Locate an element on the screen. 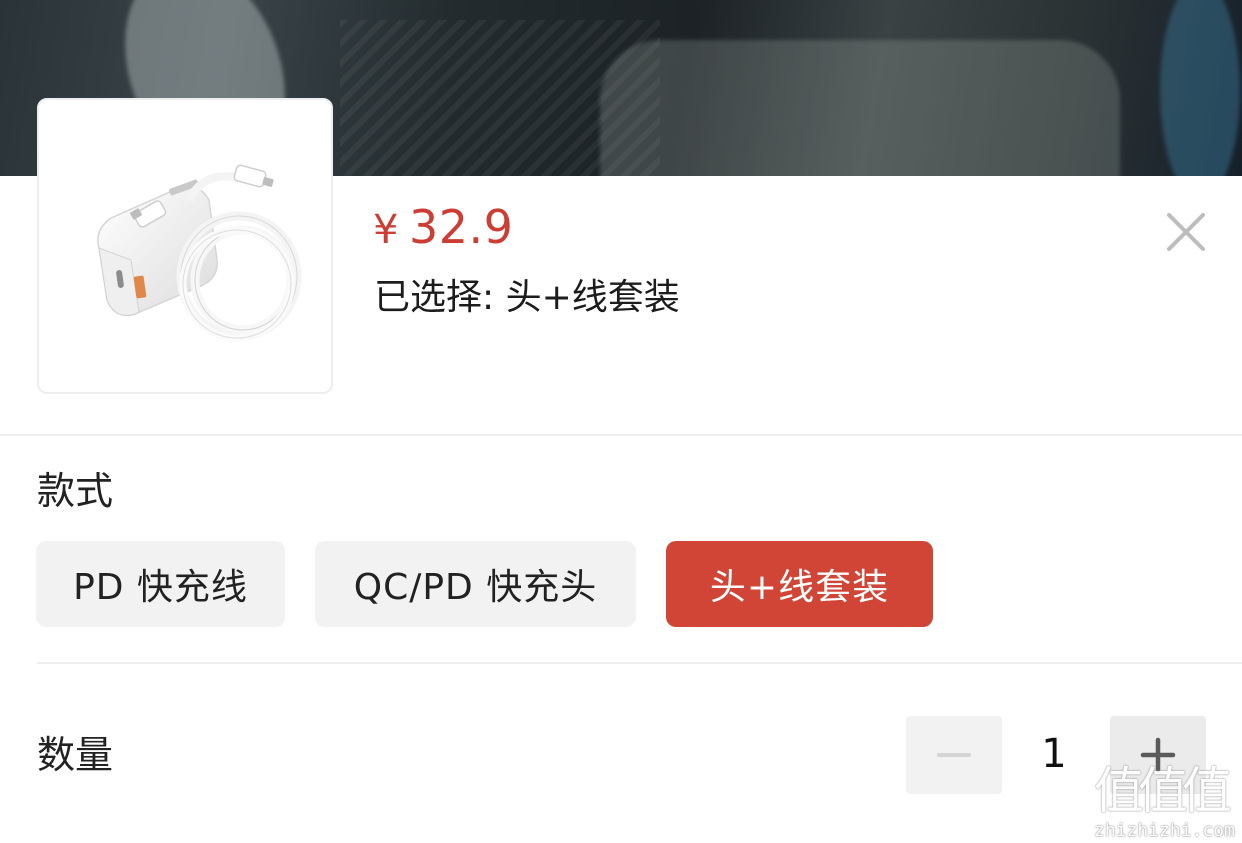 The image size is (1242, 843). quantity-decrease-button is located at coordinates (954, 755).